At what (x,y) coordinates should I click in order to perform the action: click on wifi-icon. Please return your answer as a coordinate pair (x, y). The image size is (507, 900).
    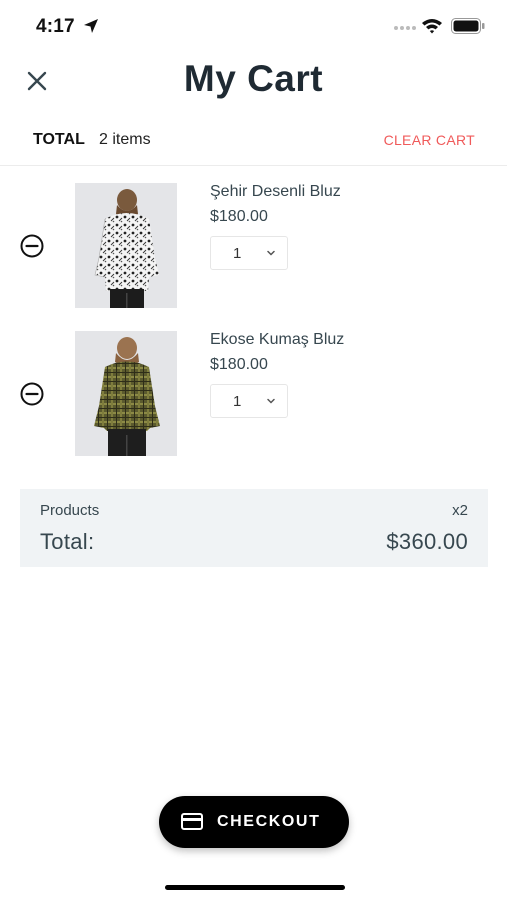
    Looking at the image, I should click on (432, 26).